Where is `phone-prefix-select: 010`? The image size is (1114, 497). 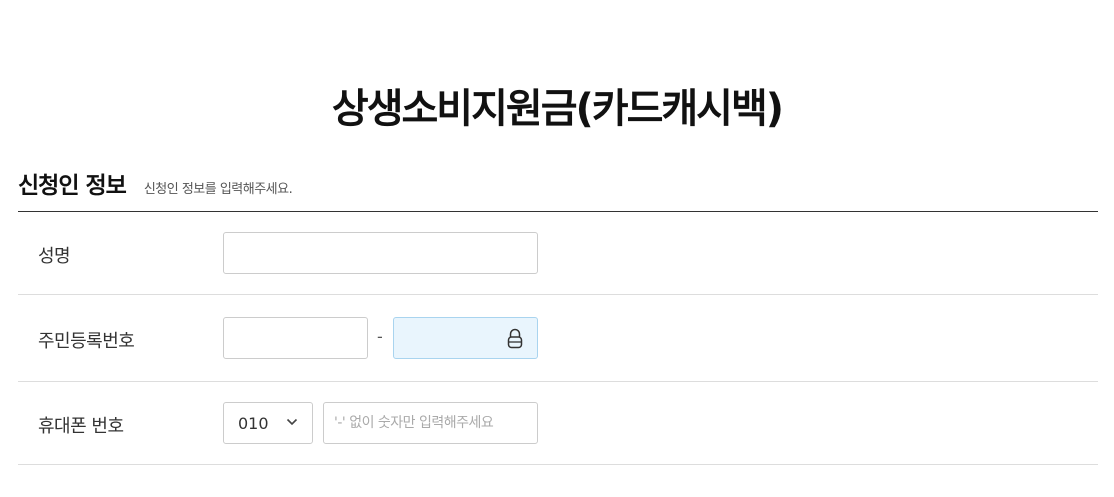
phone-prefix-select: 010 is located at coordinates (268, 423).